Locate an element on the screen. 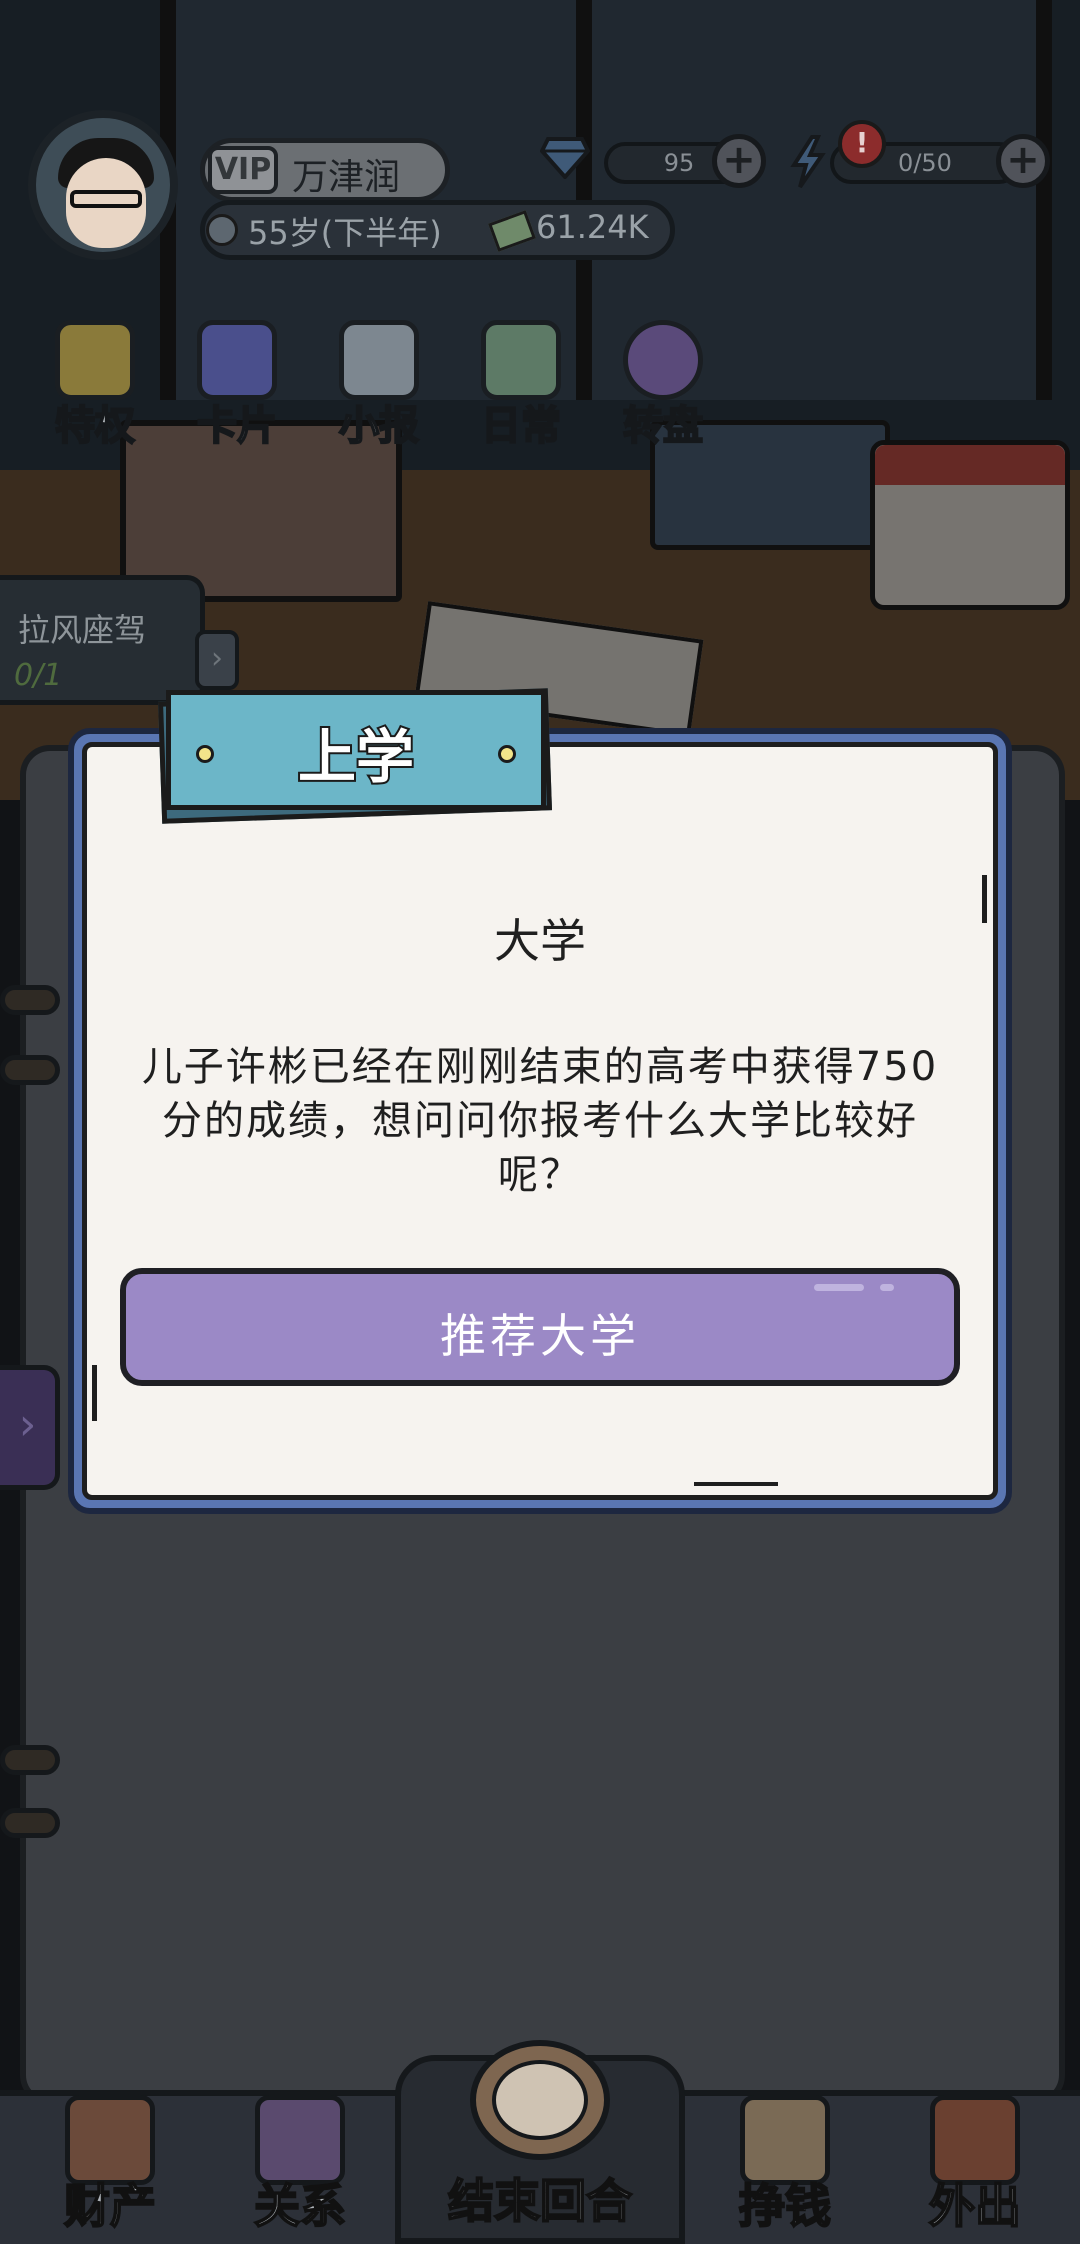 This screenshot has width=1080, height=2244. player-avatar is located at coordinates (103, 185).